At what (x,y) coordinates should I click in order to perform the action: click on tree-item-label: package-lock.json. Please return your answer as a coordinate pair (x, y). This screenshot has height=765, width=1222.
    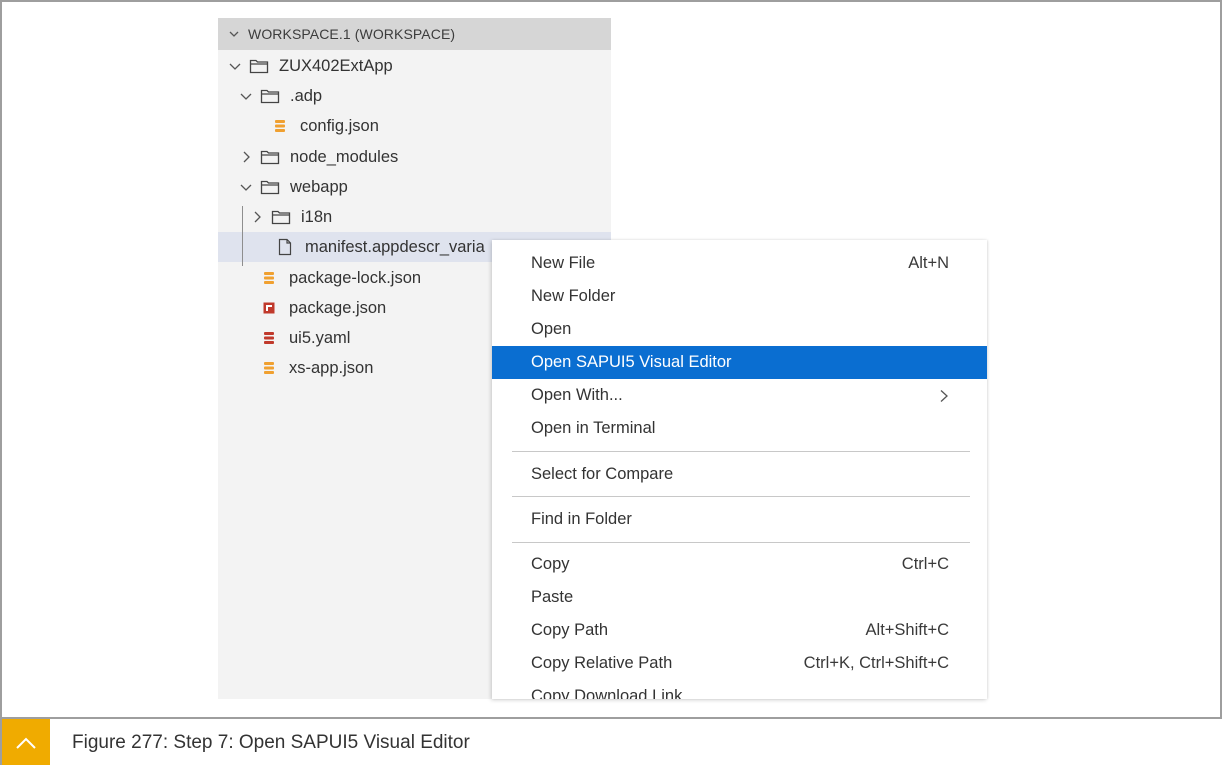
    Looking at the image, I should click on (355, 277).